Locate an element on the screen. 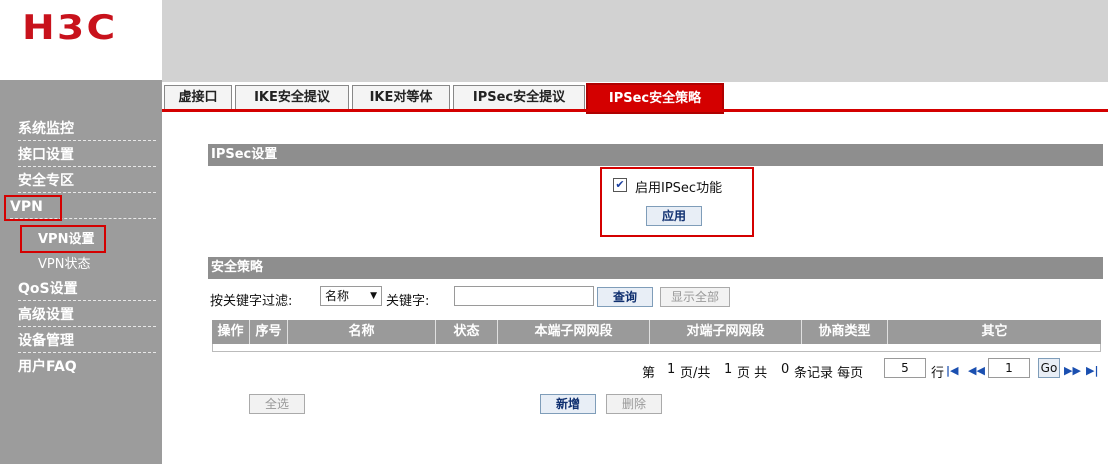 The height and width of the screenshot is (464, 1108). security-policy-header: 安全策略 is located at coordinates (655, 268).